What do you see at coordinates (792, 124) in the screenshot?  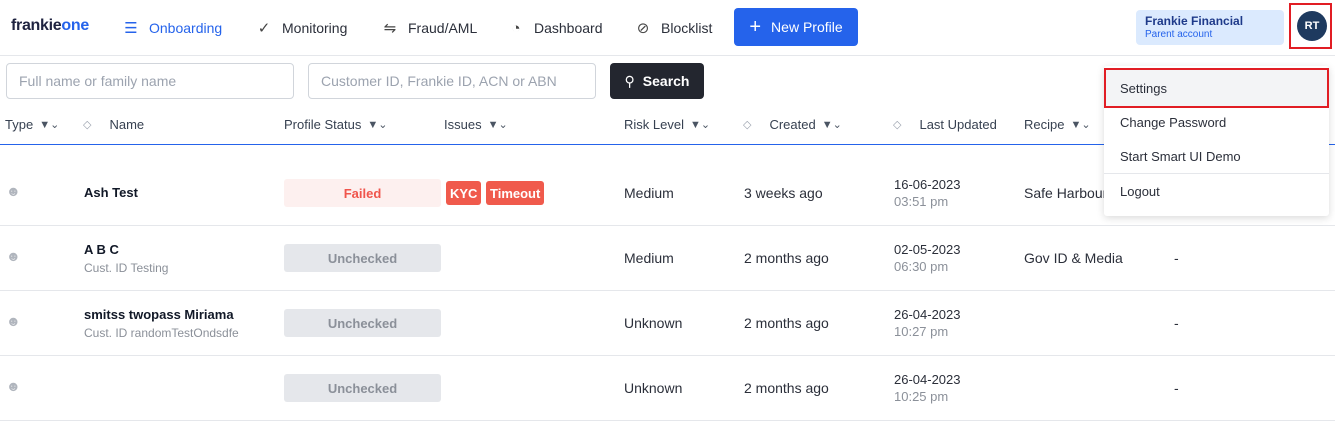 I see `column-header-created: ◇ Created ▼⌄` at bounding box center [792, 124].